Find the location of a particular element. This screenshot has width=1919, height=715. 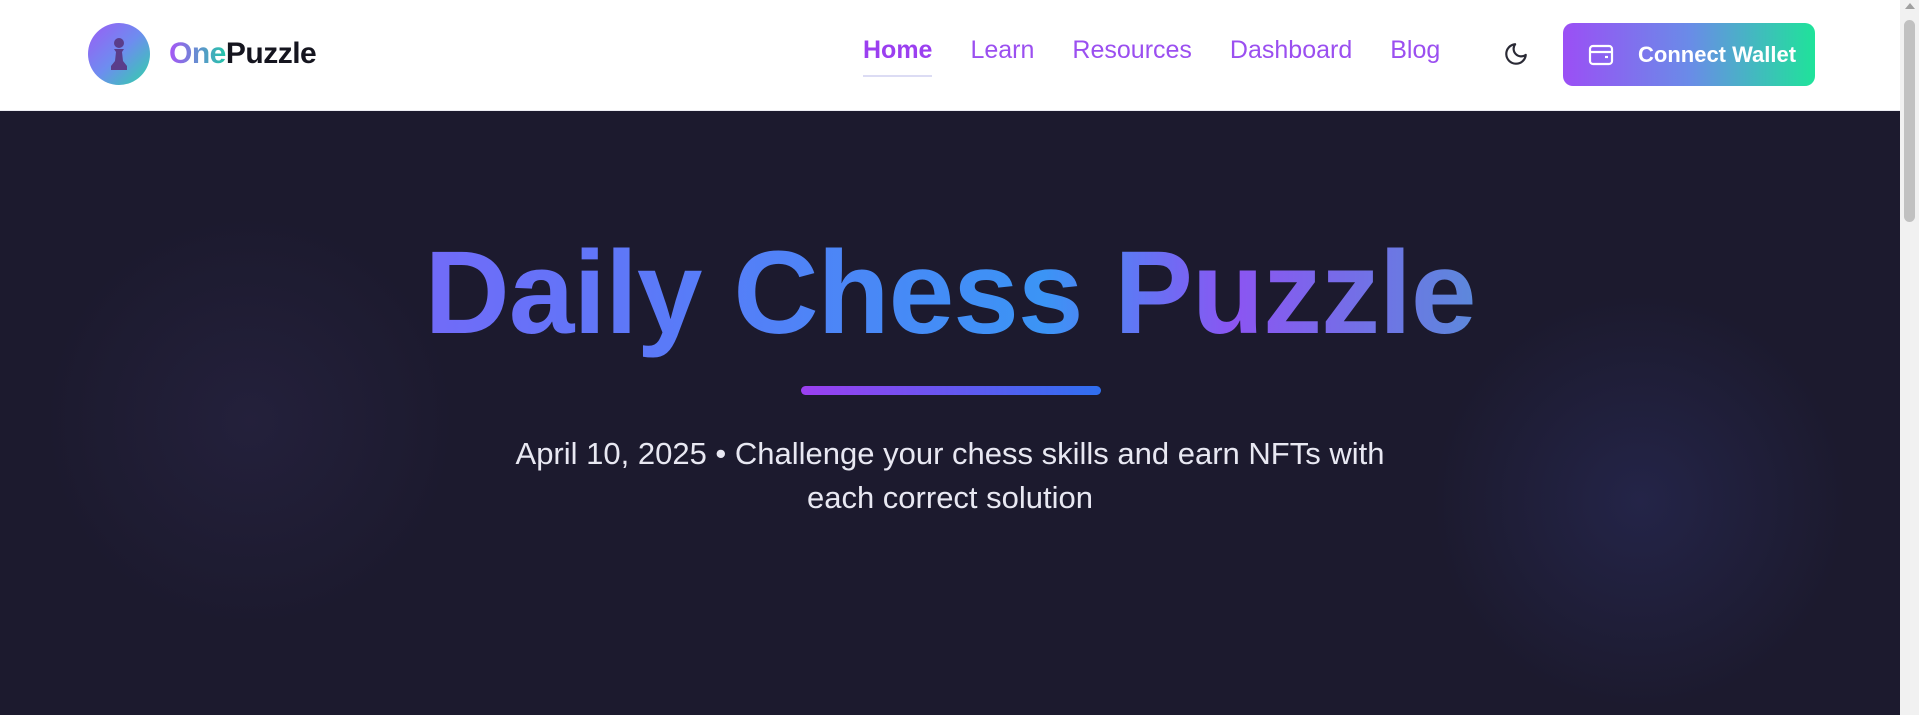

connect-wallet-label: Connect Wallet is located at coordinates (1717, 54).